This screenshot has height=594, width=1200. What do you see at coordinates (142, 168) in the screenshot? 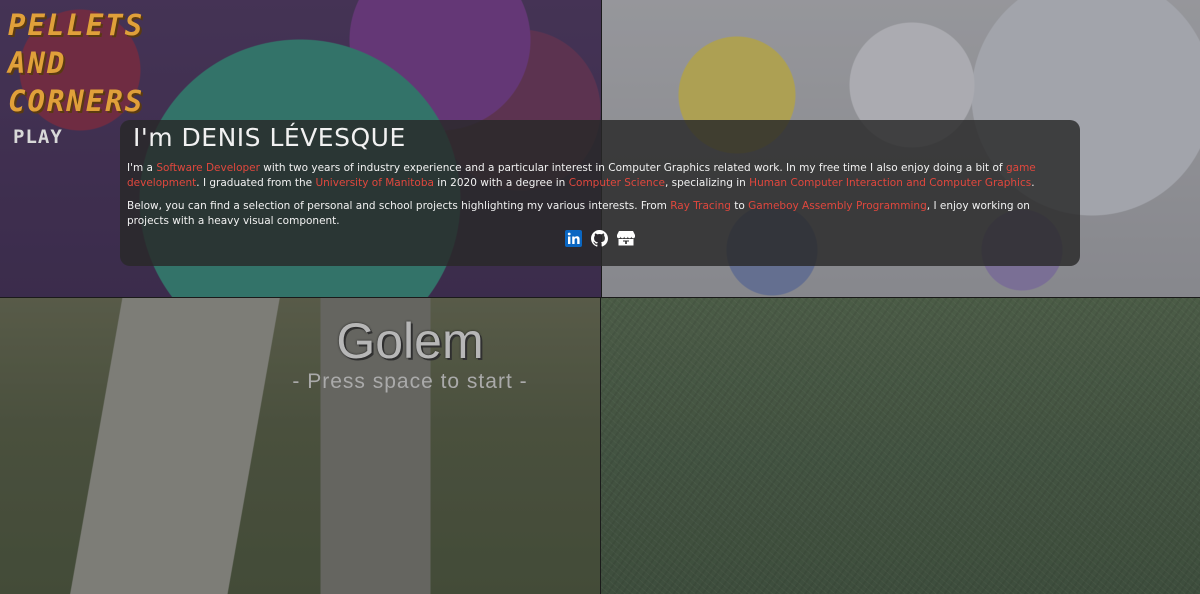
I see `intro-text: I'm a` at bounding box center [142, 168].